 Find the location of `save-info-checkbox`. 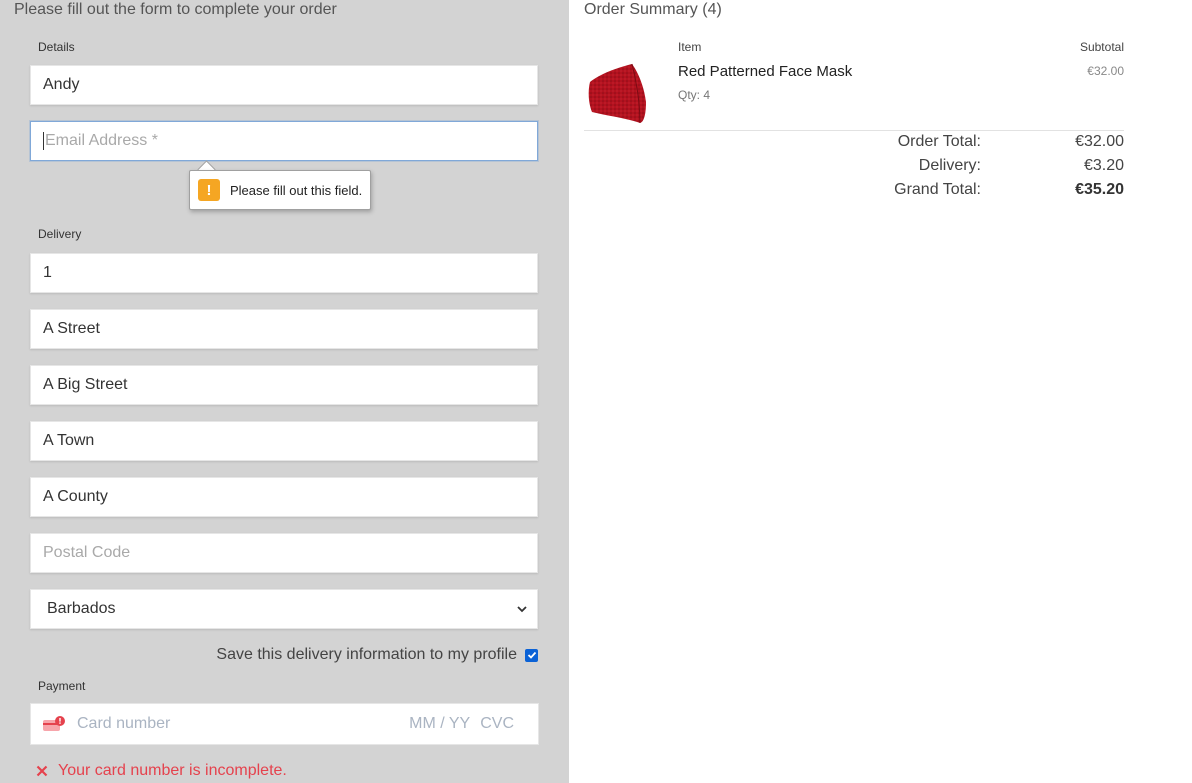

save-info-checkbox is located at coordinates (531, 655).